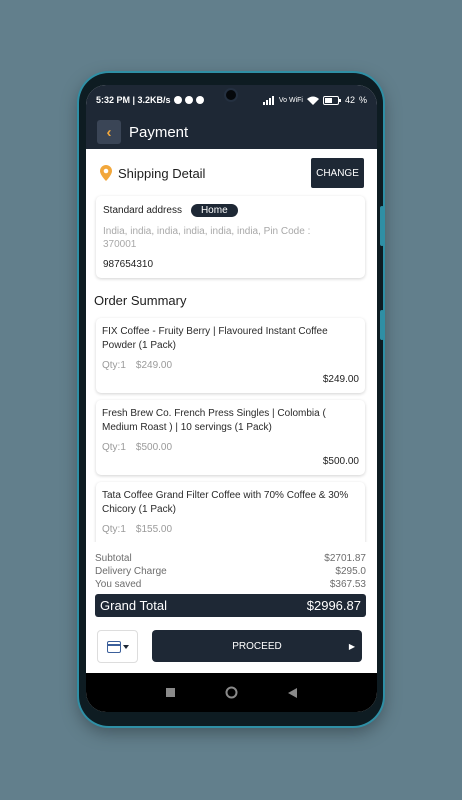  Describe the element at coordinates (340, 379) in the screenshot. I see `item-total: $249.00` at that location.